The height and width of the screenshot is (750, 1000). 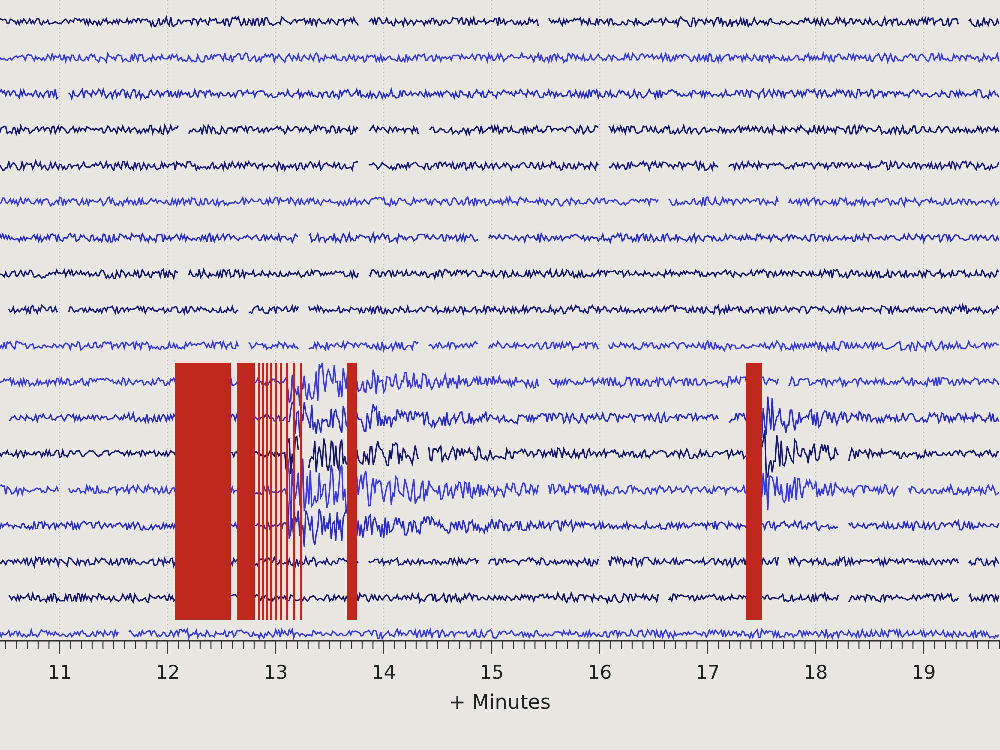 I want to click on axis-tick-label: 12, so click(x=168, y=673).